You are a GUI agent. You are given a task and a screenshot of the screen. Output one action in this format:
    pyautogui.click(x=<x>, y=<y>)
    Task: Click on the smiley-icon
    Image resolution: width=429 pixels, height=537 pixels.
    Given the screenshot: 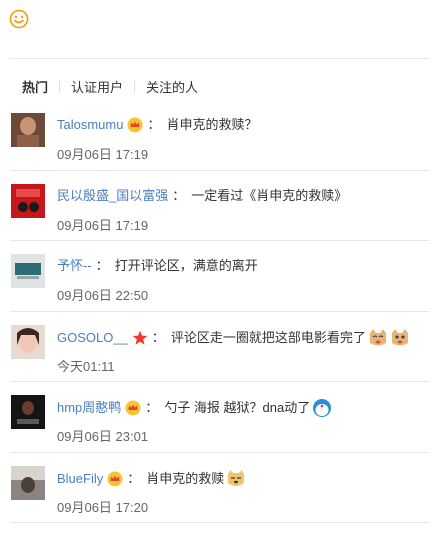 What is the action you would take?
    pyautogui.click(x=19, y=19)
    